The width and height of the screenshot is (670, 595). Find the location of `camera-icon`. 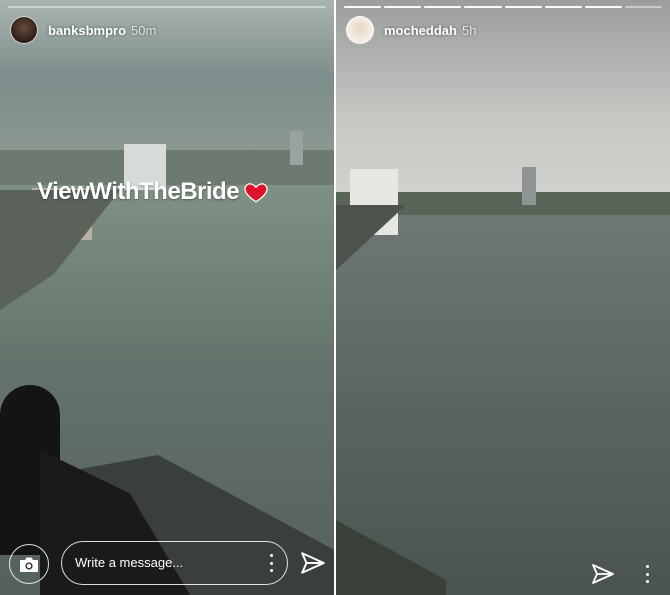

camera-icon is located at coordinates (29, 564).